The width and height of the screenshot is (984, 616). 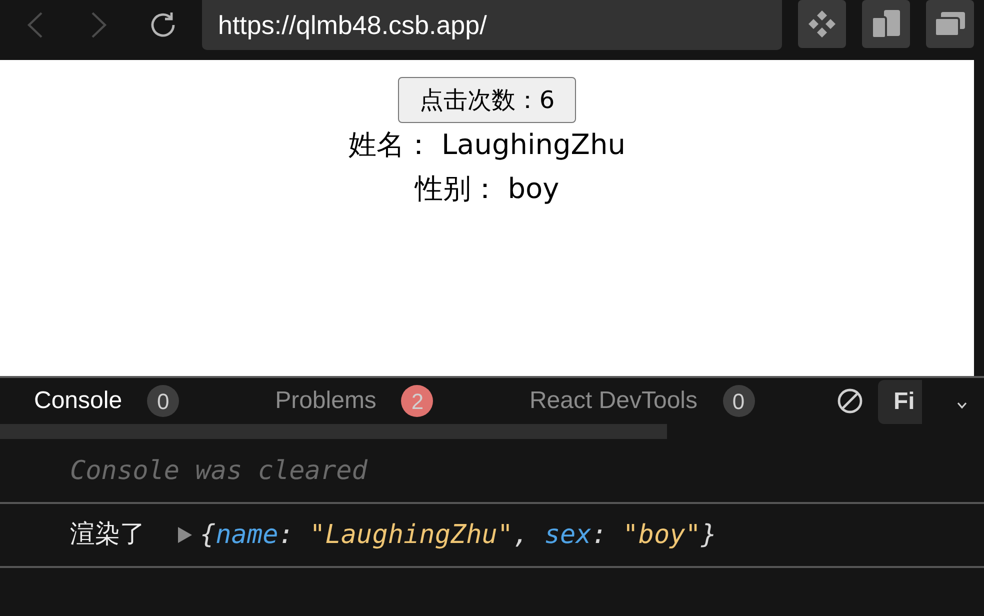 What do you see at coordinates (219, 471) in the screenshot?
I see `console-message: Console was cleared` at bounding box center [219, 471].